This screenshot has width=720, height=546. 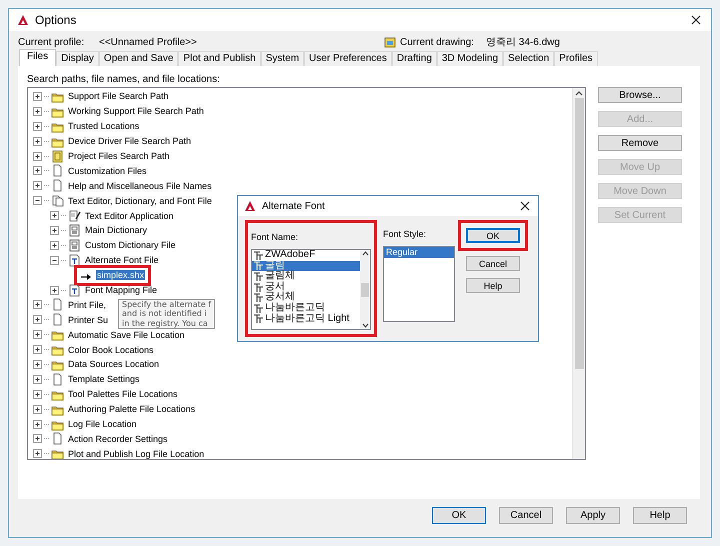 What do you see at coordinates (148, 42) in the screenshot?
I see `profile-value: <<Unnamed Profile>>` at bounding box center [148, 42].